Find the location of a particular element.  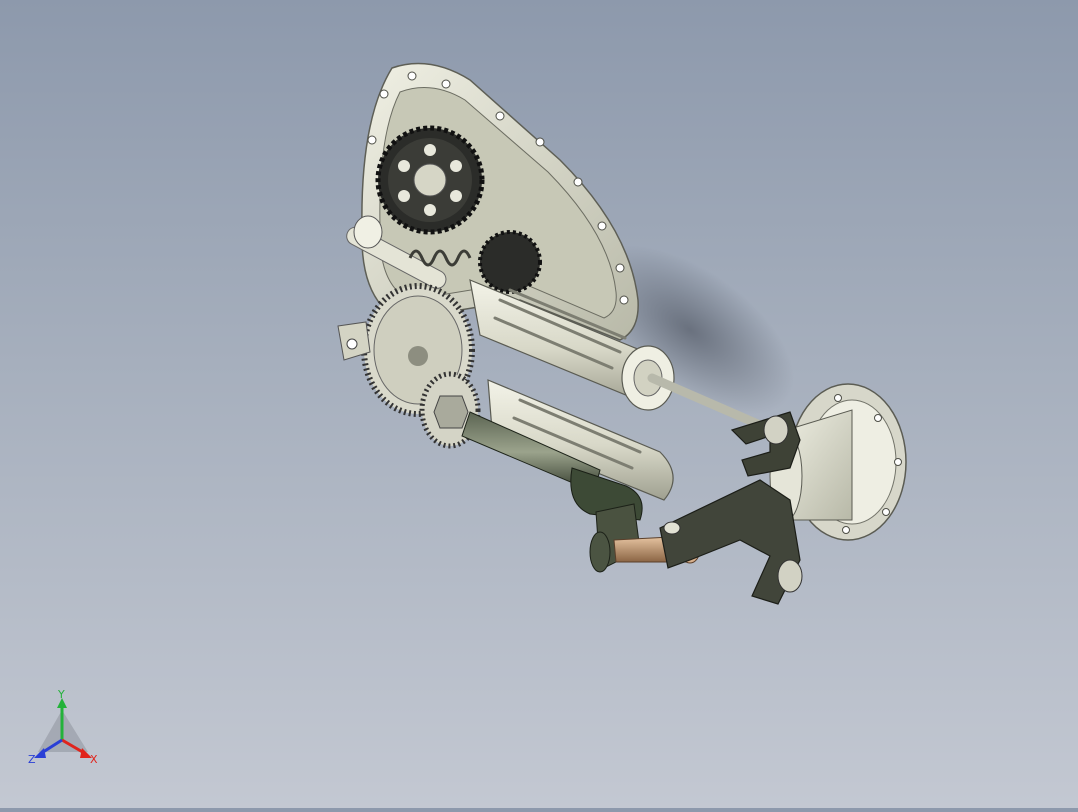

y-axis-label: Y is located at coordinates (61, 695).